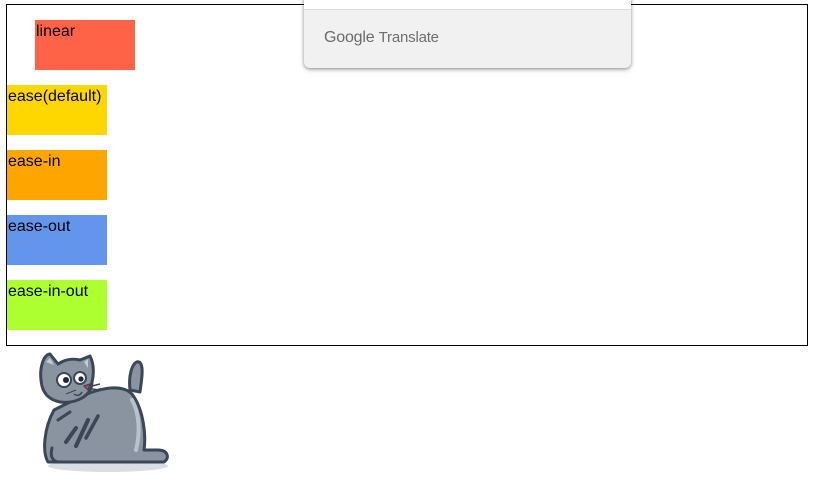 This screenshot has height=495, width=828. Describe the element at coordinates (85, 45) in the screenshot. I see `box-linear: linear` at that location.